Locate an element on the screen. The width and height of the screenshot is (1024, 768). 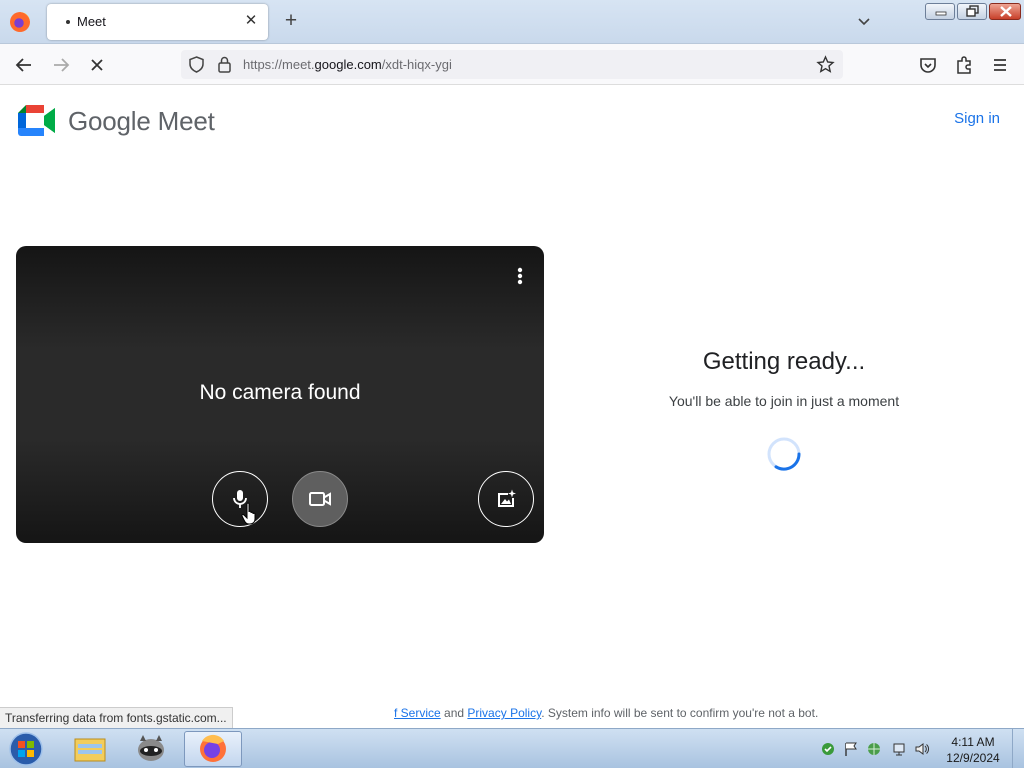
microphone-button is located at coordinates (240, 499).